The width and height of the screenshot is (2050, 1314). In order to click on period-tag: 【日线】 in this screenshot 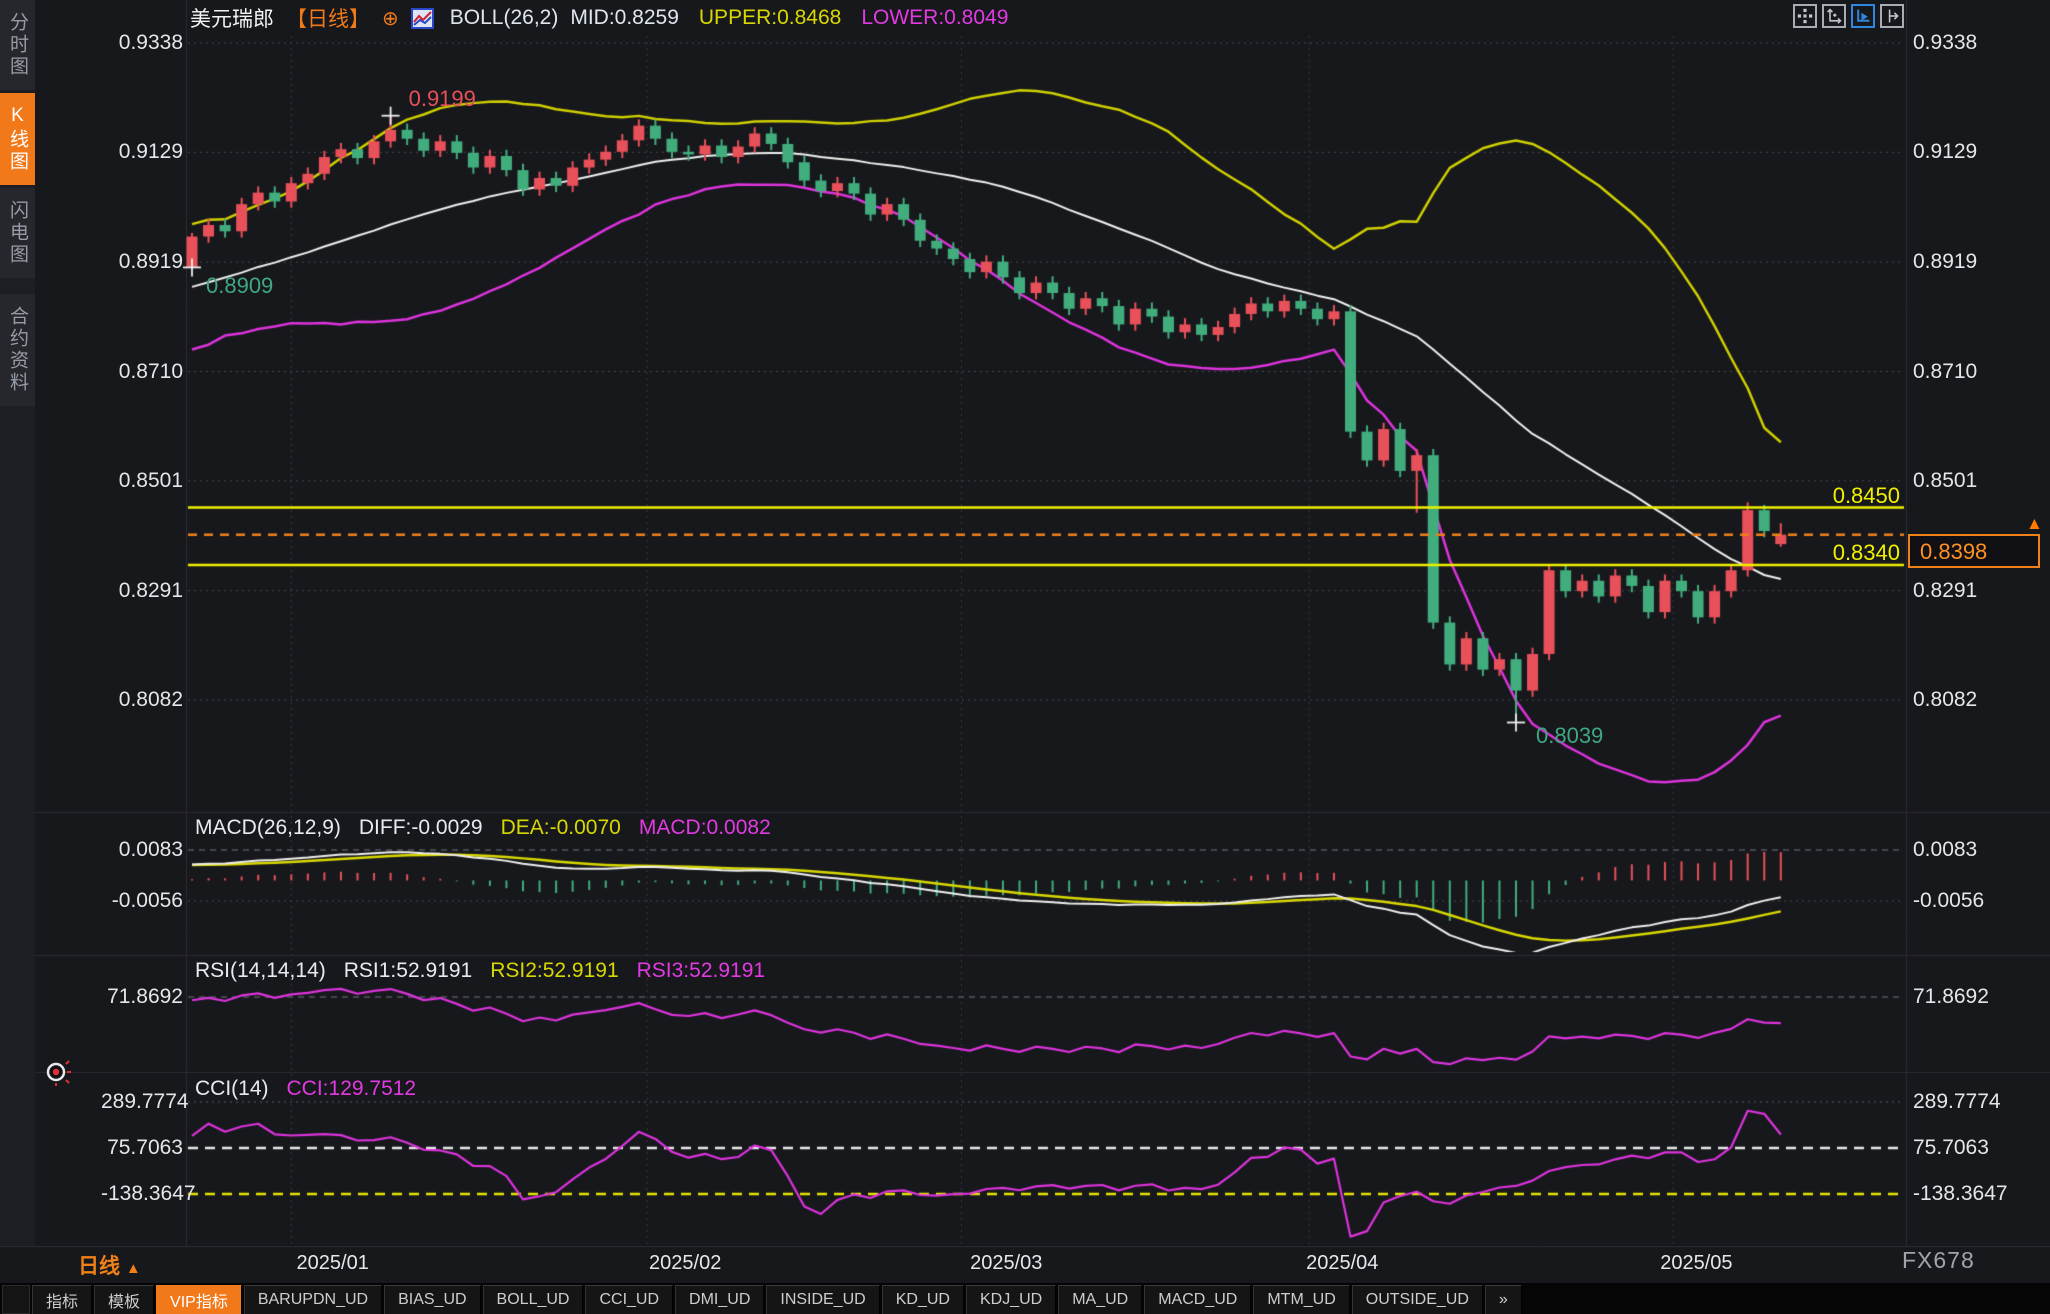, I will do `click(328, 19)`.